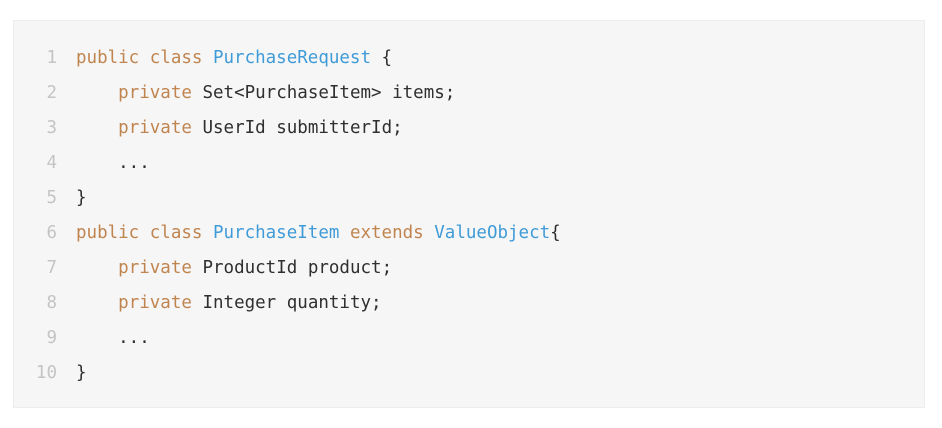 The width and height of the screenshot is (942, 428). Describe the element at coordinates (51, 268) in the screenshot. I see `line-number: 7` at that location.